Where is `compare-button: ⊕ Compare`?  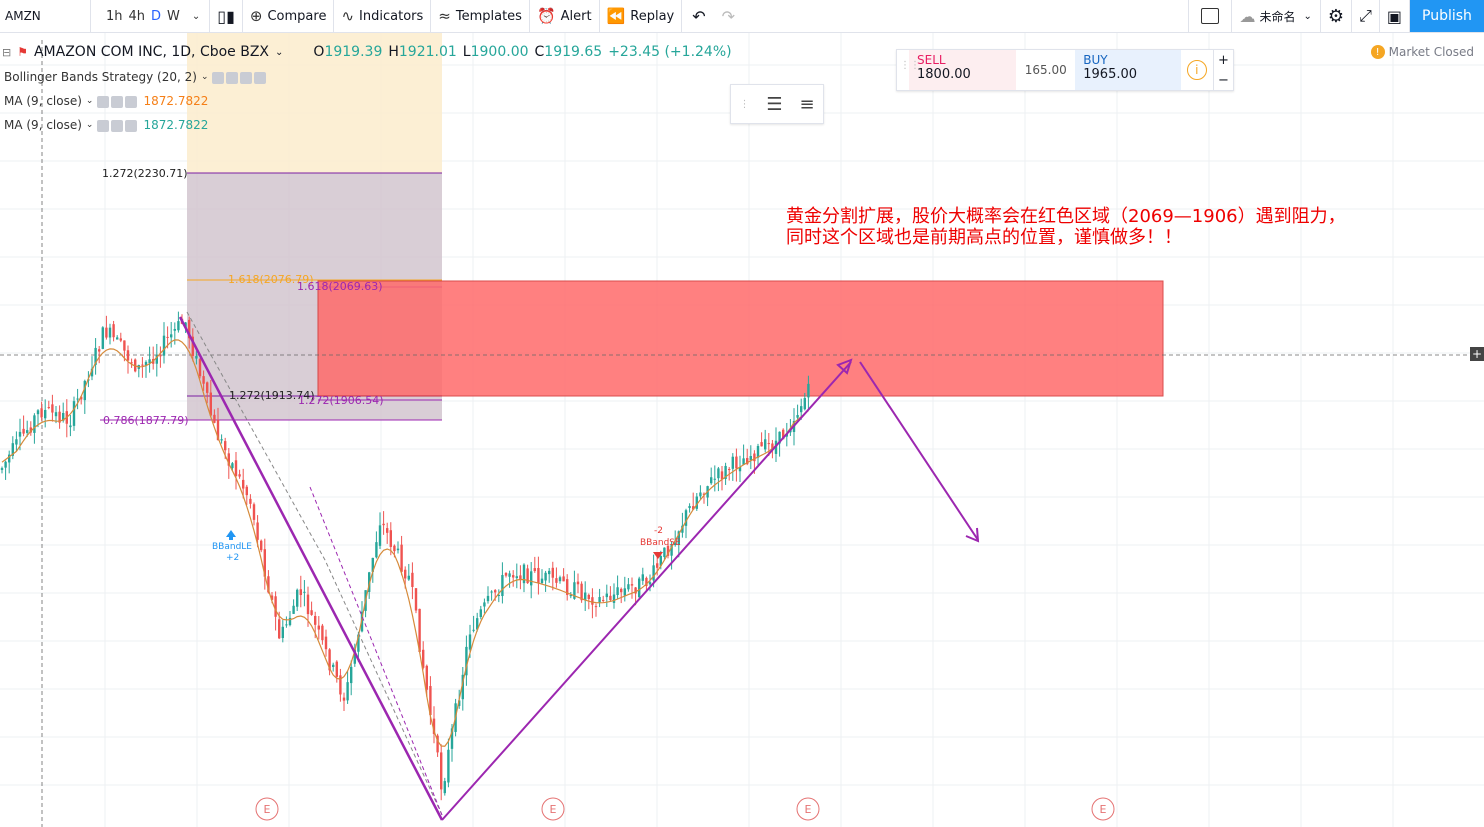
compare-button: ⊕ Compare is located at coordinates (289, 16).